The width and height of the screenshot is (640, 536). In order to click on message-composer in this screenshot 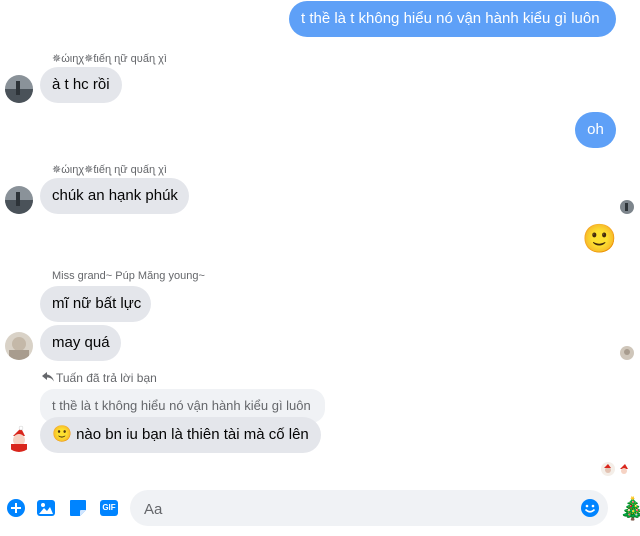, I will do `click(369, 509)`.